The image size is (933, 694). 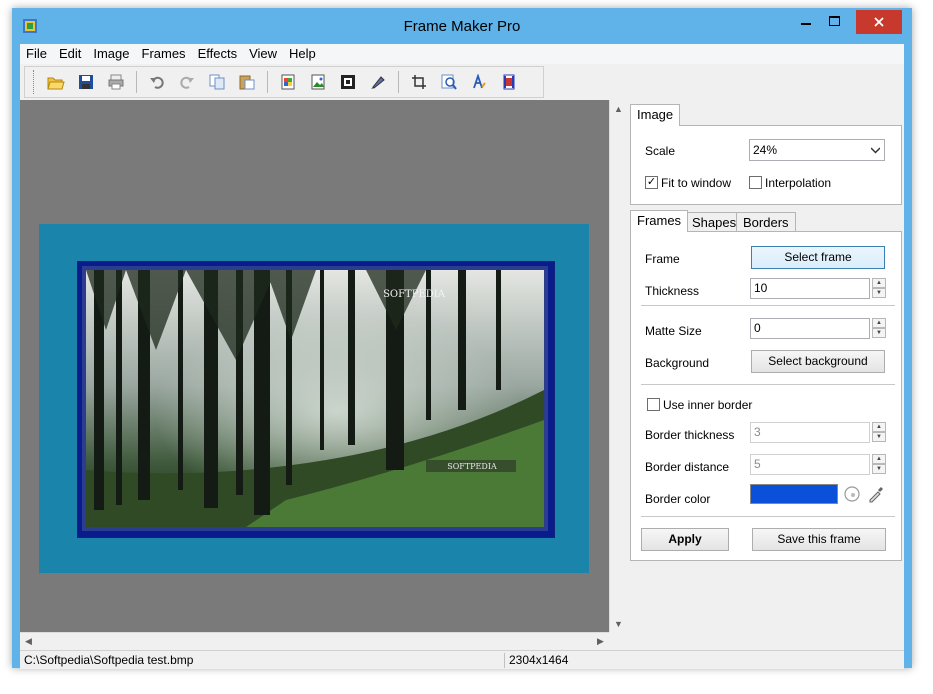 What do you see at coordinates (810, 328) in the screenshot?
I see `matte-size-input: 0` at bounding box center [810, 328].